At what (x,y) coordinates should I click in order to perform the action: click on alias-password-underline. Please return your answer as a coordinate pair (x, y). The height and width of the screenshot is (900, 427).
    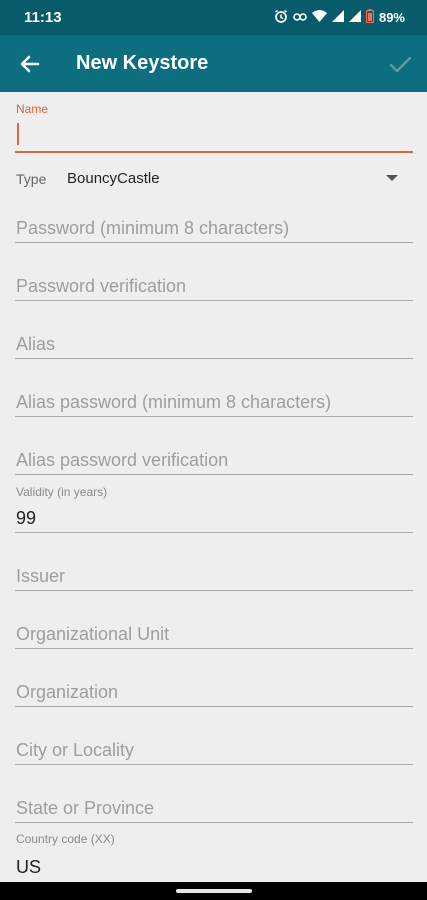
    Looking at the image, I should click on (214, 416).